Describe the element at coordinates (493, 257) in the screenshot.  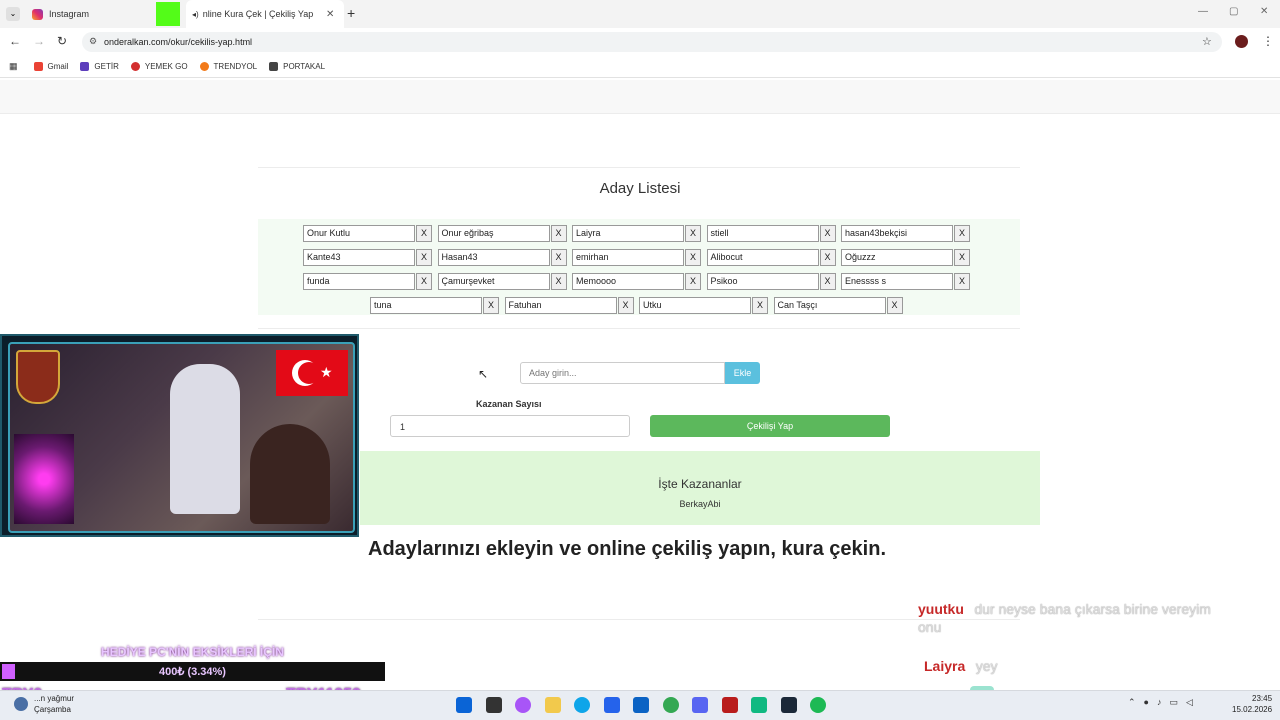
I see `candidate-name-field: Hasan43` at that location.